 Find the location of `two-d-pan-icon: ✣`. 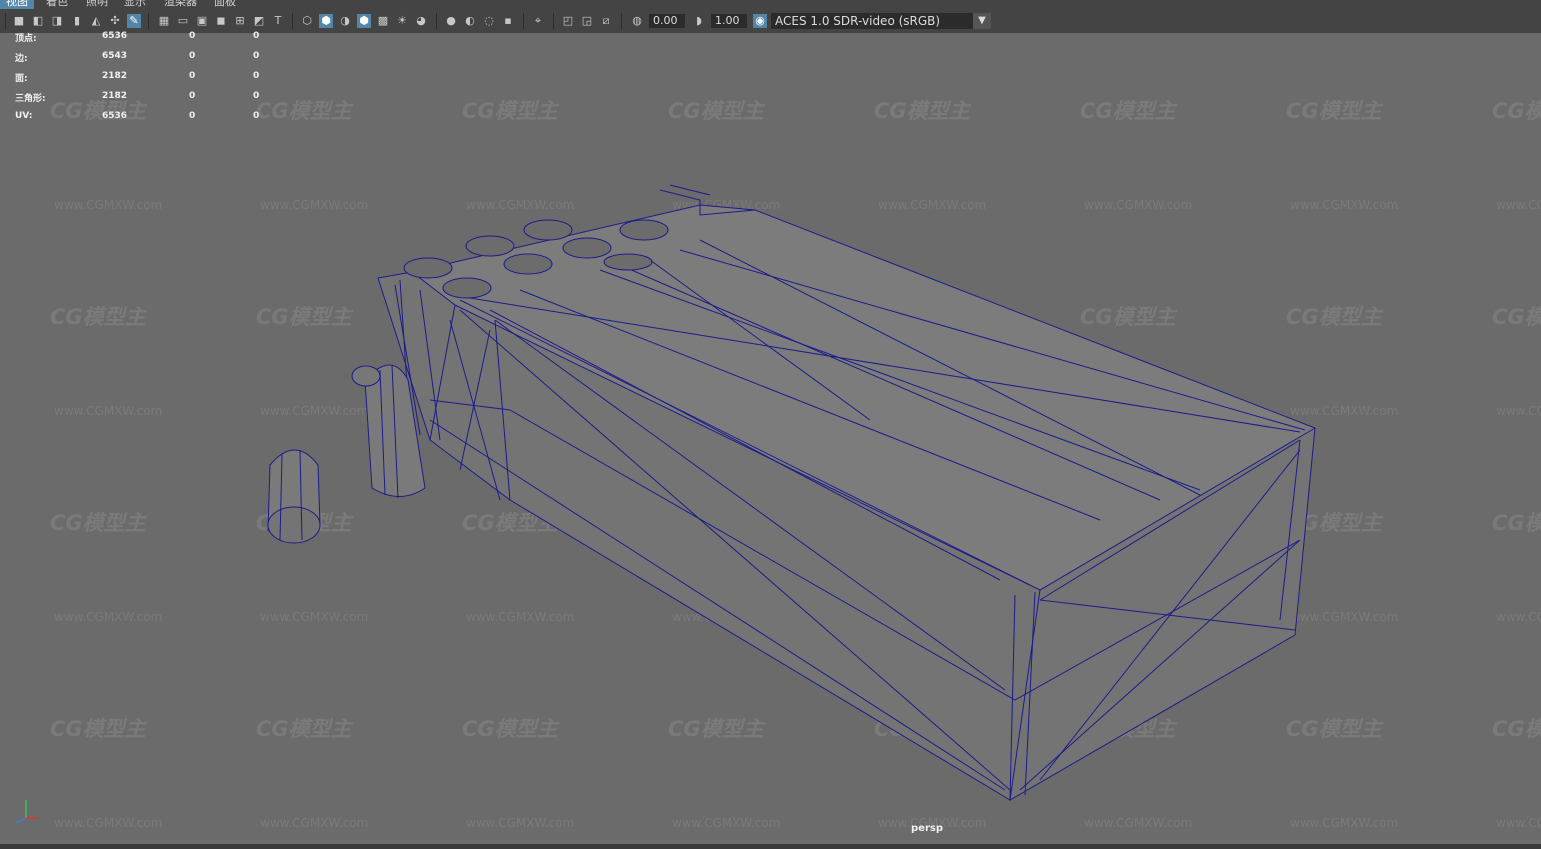

two-d-pan-icon: ✣ is located at coordinates (115, 21).